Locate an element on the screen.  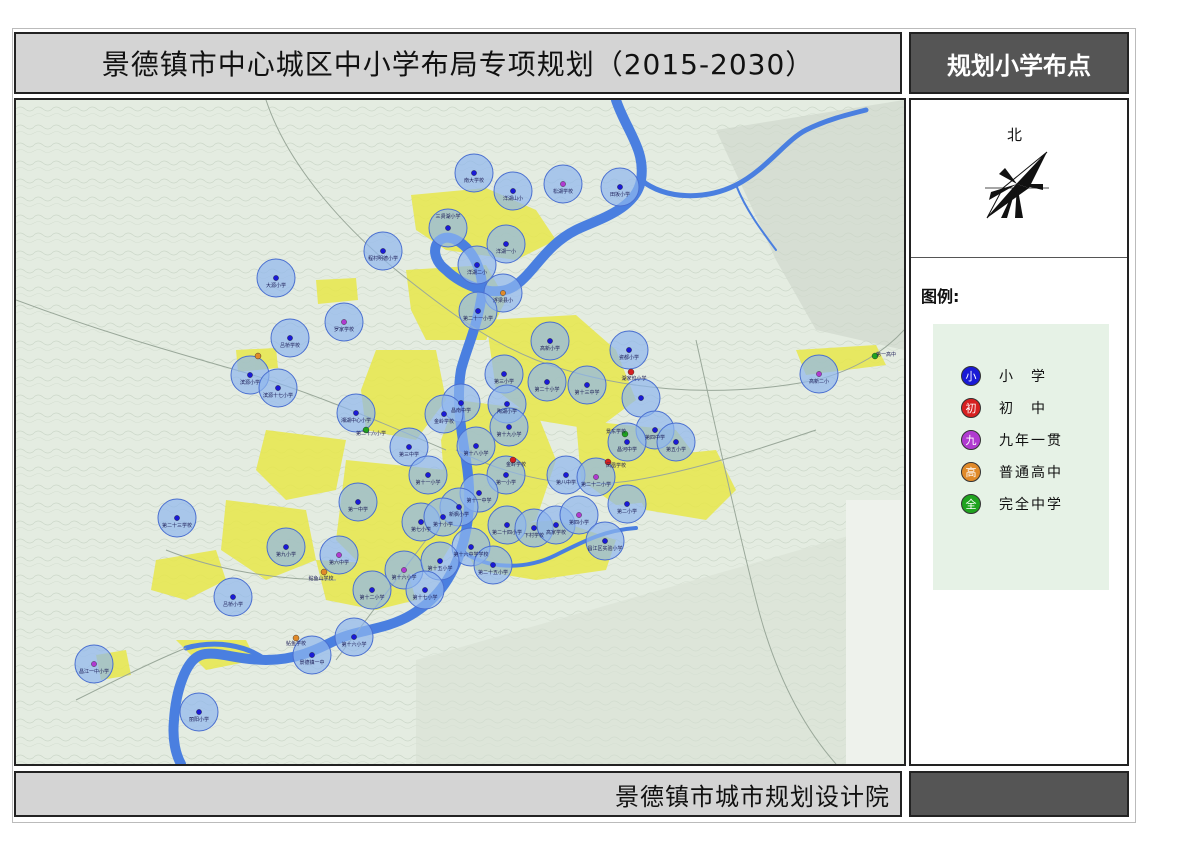
legend-panel: 北 图例: 小 小 学 初 初 中 九 九年一贯 高 普通高中 全 完全中学 is located at coordinates (1019, 432).